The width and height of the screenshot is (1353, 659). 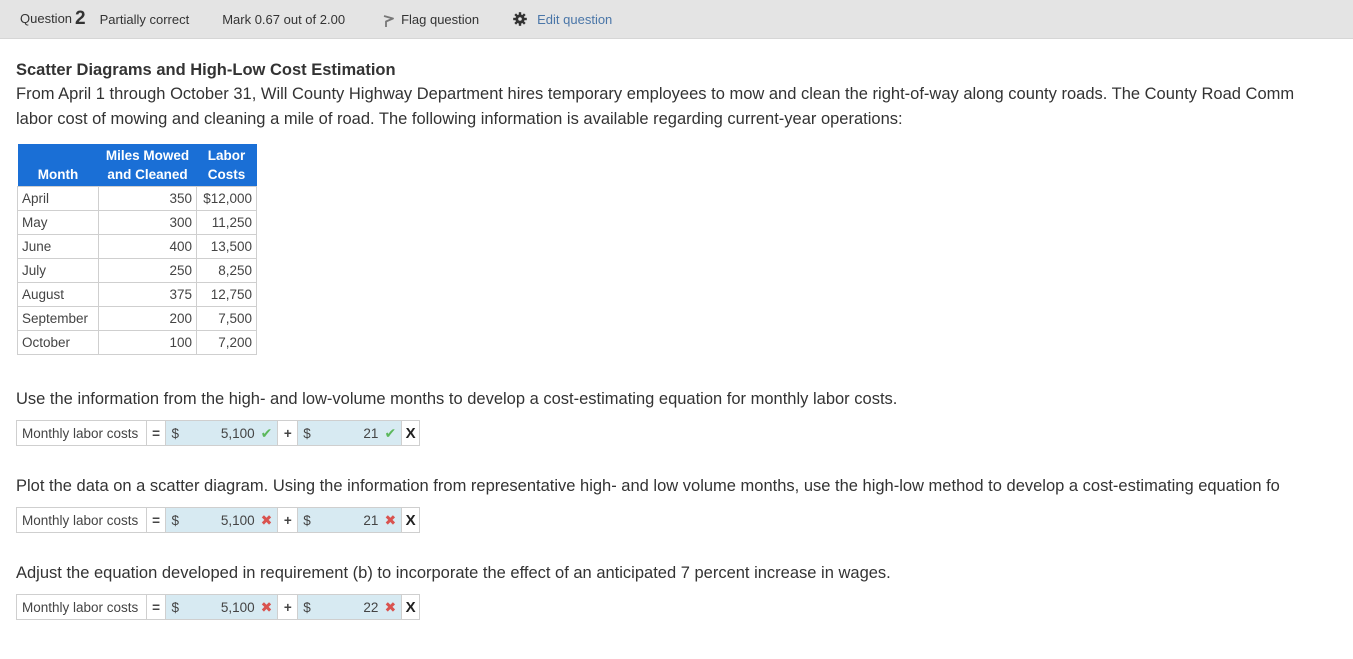 I want to click on header-miles: Miles Mowed and Cleaned, so click(x=147, y=165).